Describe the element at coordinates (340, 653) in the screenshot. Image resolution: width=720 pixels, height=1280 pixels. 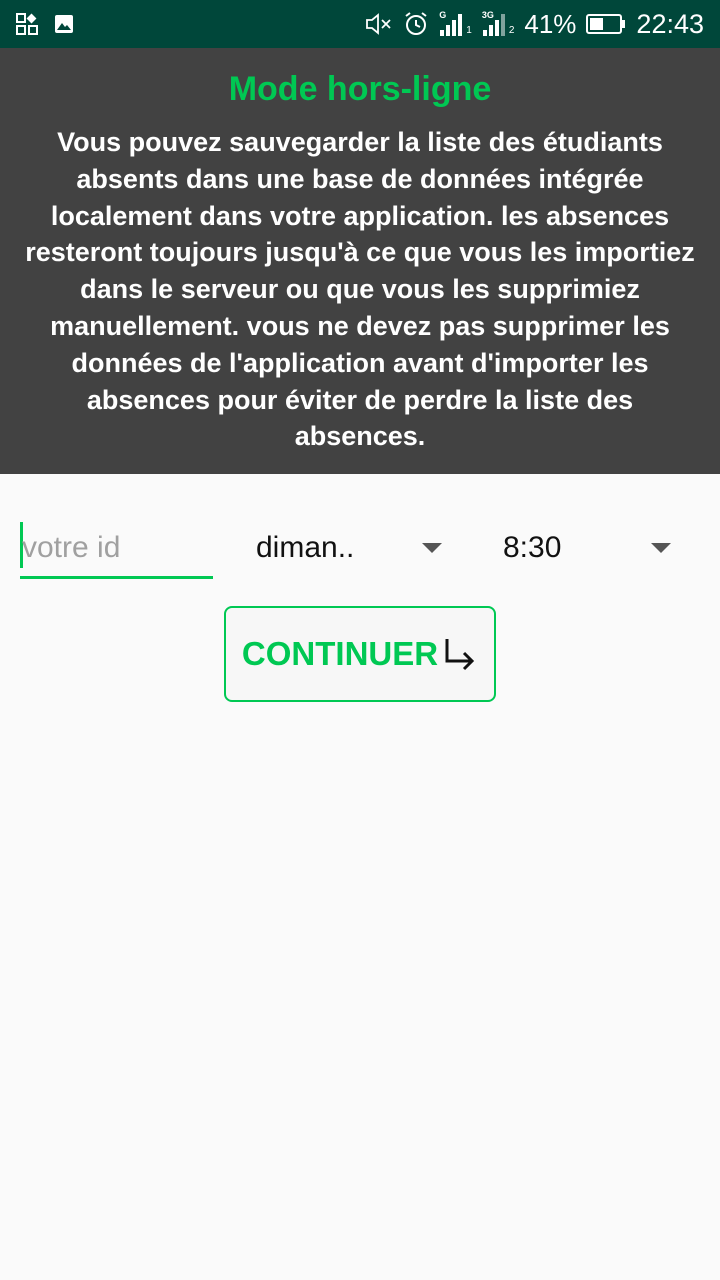
I see `continue-button-label: CONTINUER` at that location.